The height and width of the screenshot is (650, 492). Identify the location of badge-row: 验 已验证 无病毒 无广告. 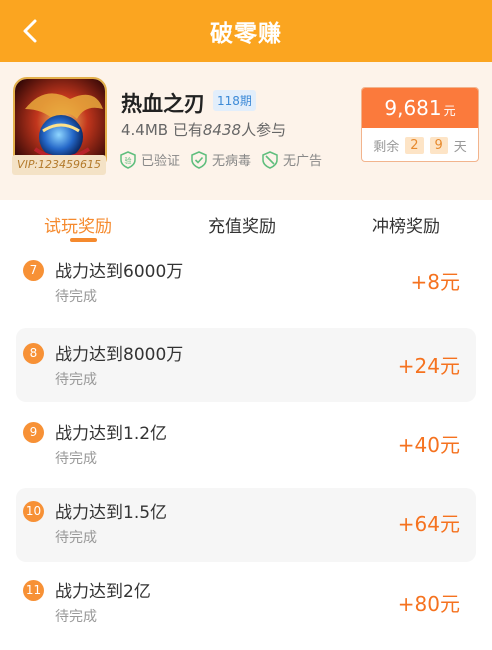
(220, 159).